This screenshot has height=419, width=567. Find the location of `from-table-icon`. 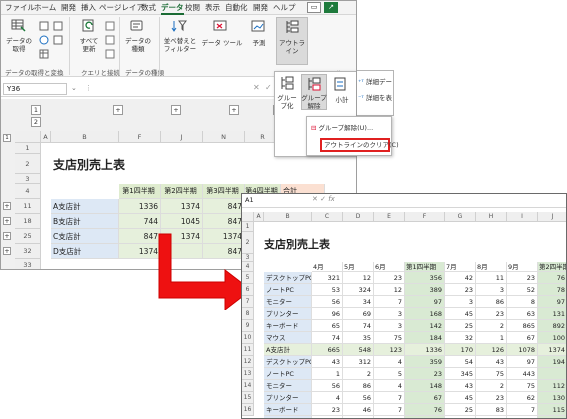

from-table-icon is located at coordinates (44, 54).